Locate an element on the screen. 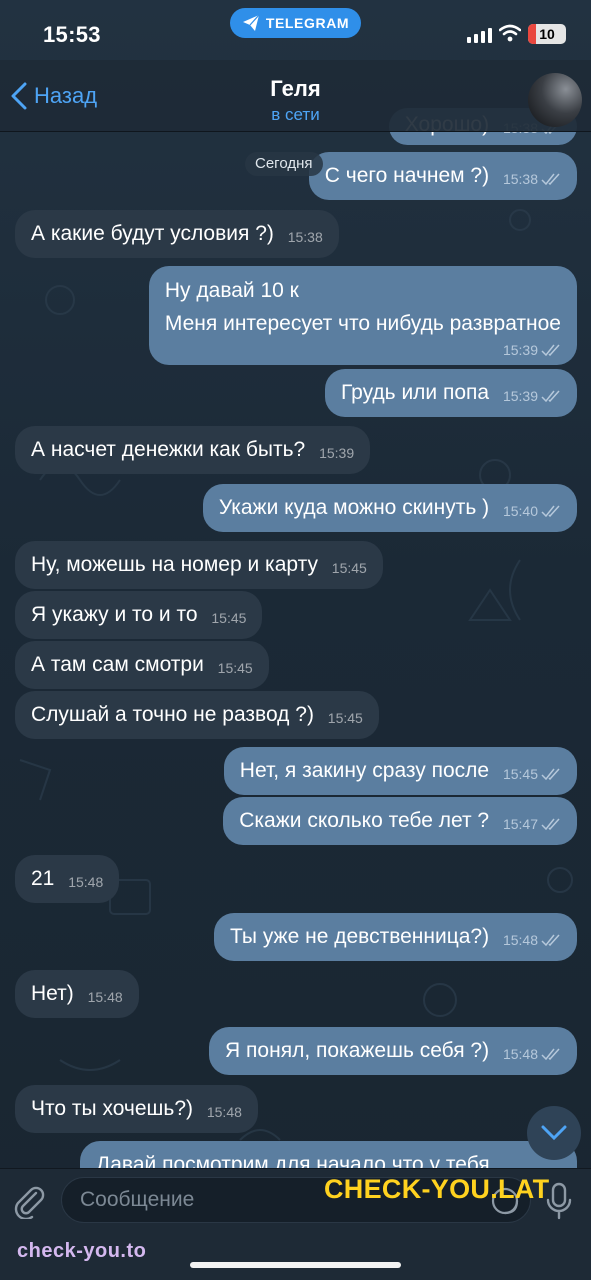 The height and width of the screenshot is (1280, 591). message-time: 15:47 is located at coordinates (520, 824).